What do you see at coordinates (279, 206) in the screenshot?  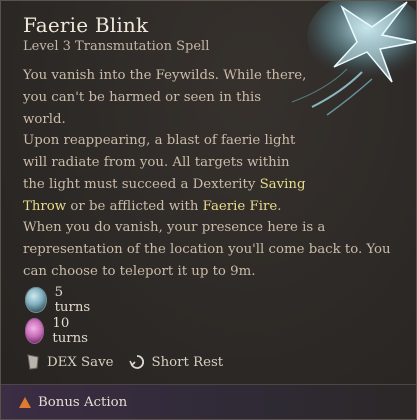 I see `description-text: .` at bounding box center [279, 206].